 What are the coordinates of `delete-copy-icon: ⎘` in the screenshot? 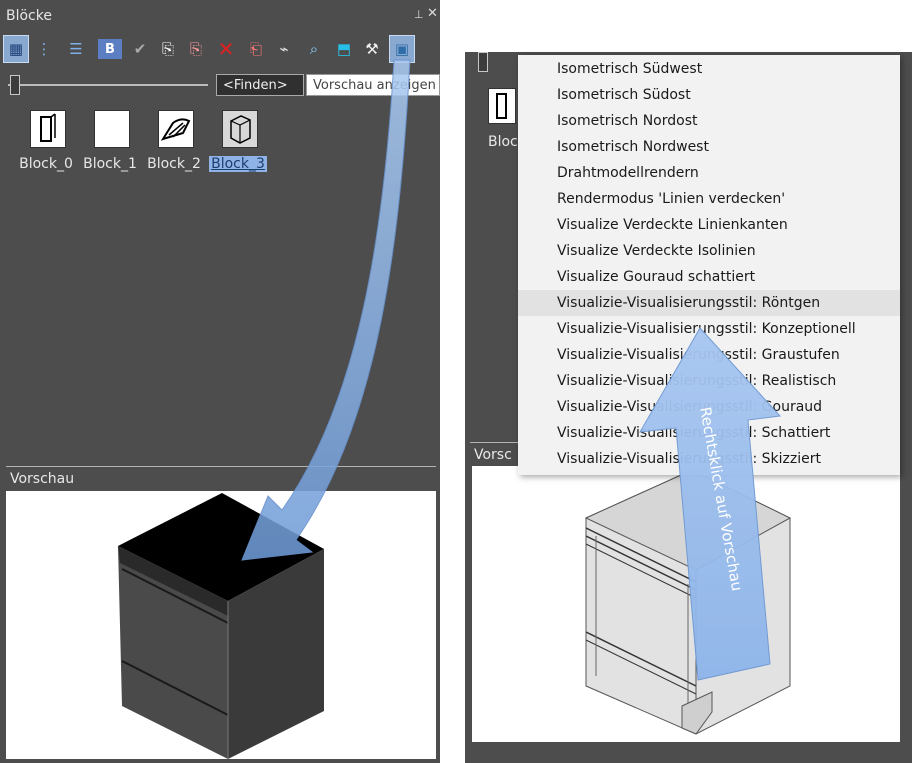 It's located at (196, 49).